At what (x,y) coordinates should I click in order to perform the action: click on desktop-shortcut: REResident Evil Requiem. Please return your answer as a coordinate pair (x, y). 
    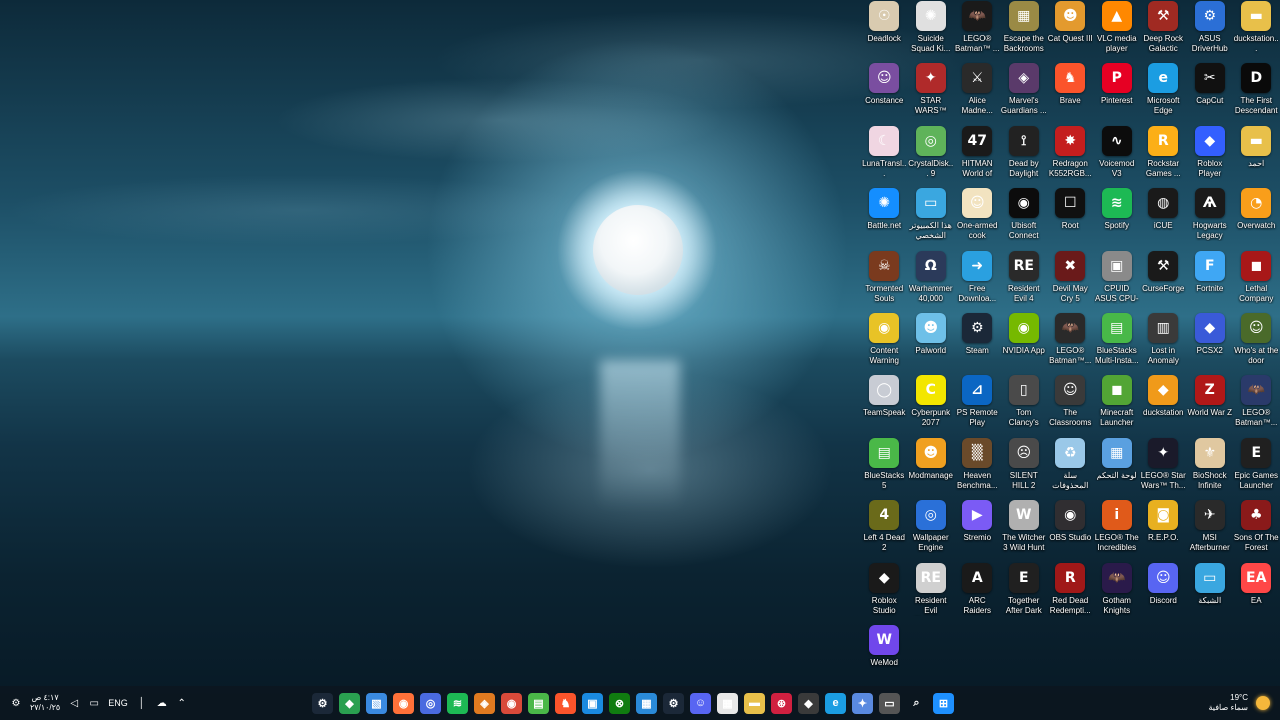
    Looking at the image, I should click on (931, 593).